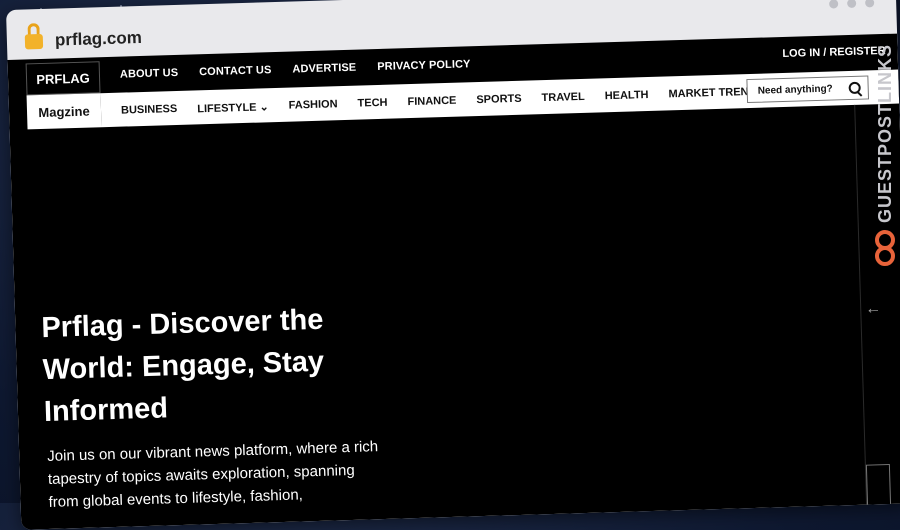  I want to click on chevron-down-icon: ⌄, so click(264, 107).